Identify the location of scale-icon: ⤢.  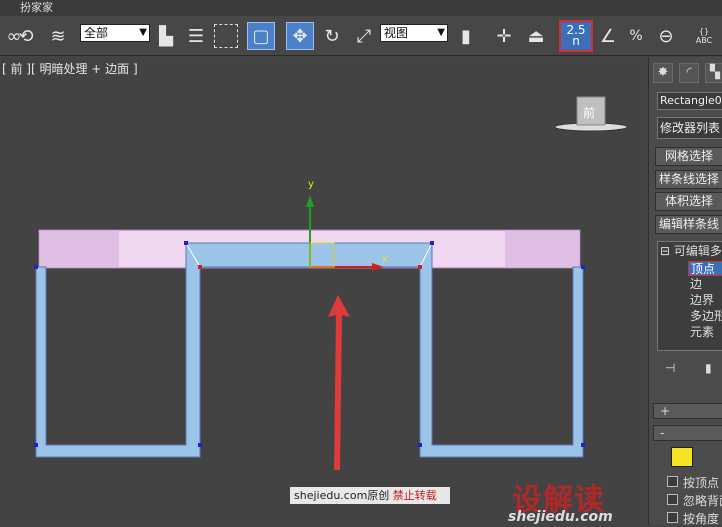
(364, 36).